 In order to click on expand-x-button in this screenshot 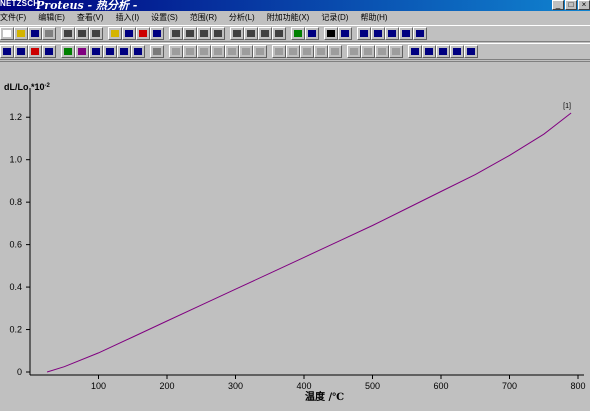, I will do `click(190, 33)`.